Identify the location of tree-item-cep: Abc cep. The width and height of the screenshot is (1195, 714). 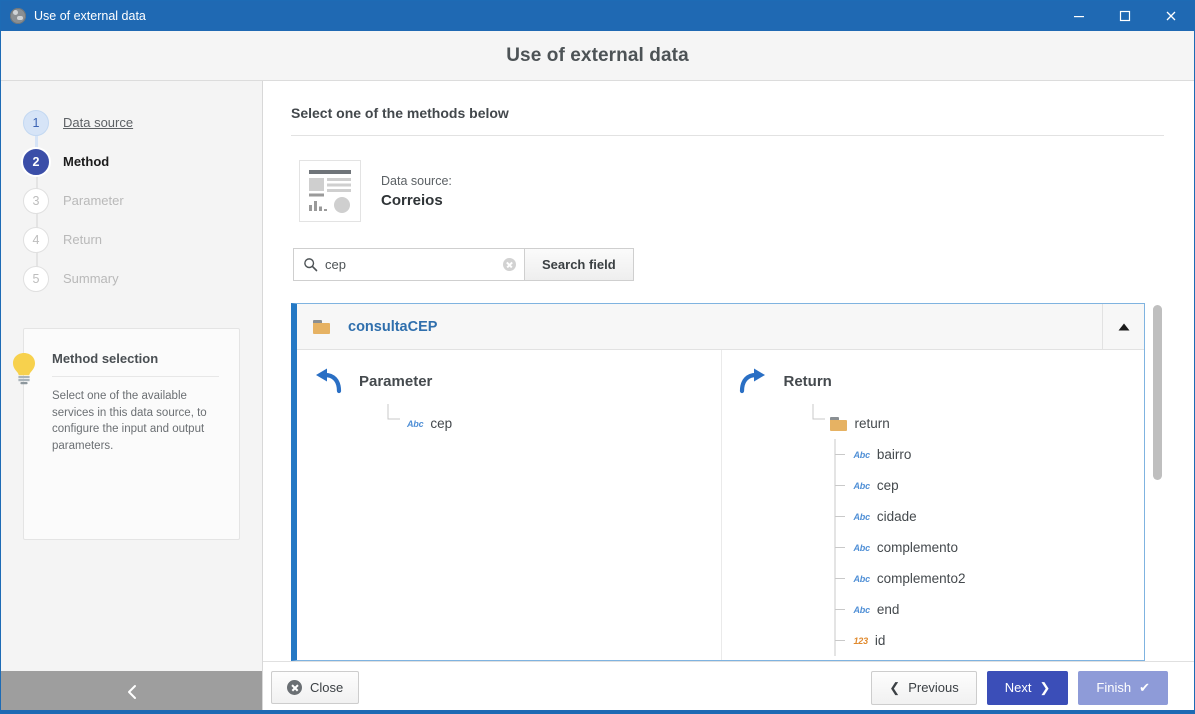
(941, 485).